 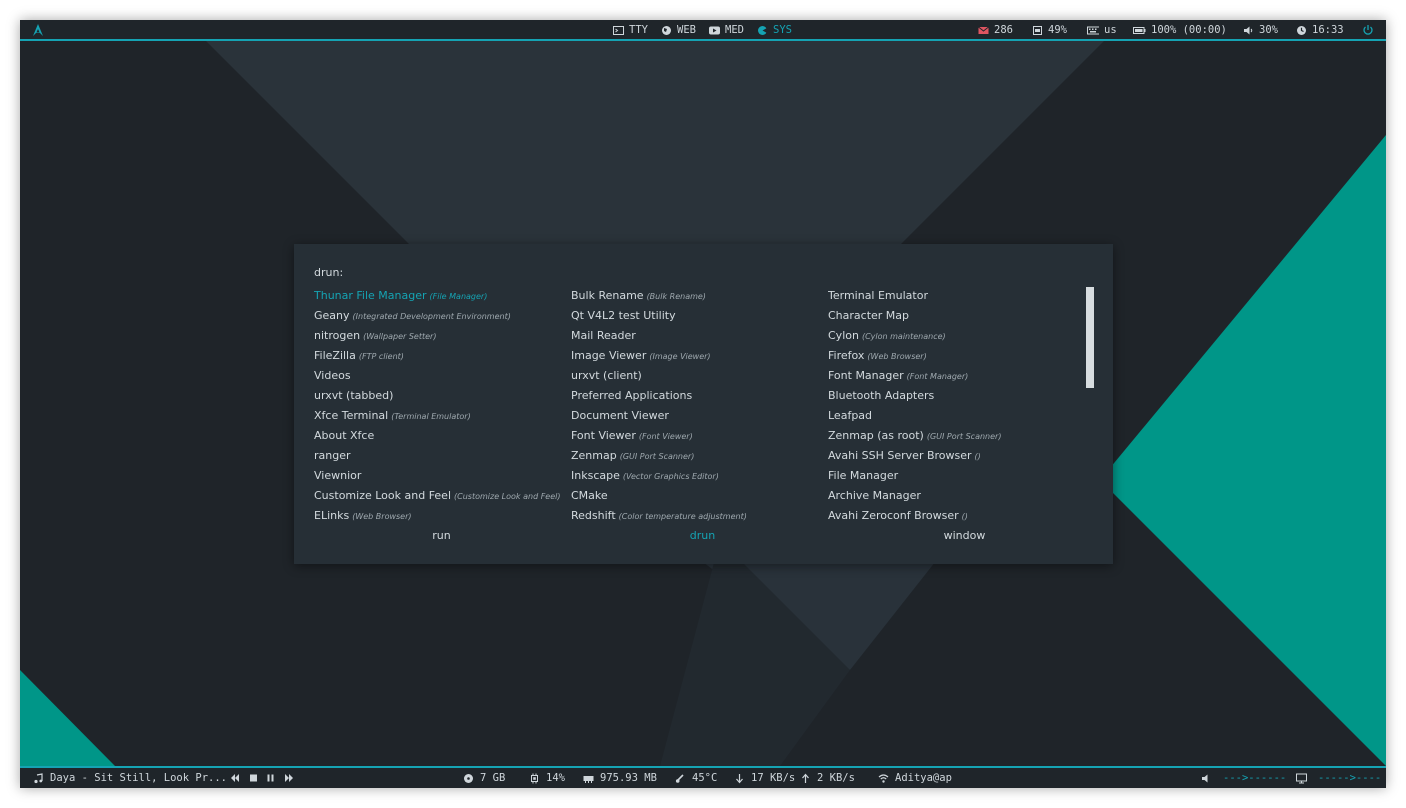 I want to click on entry-name: Firefox, so click(x=846, y=355).